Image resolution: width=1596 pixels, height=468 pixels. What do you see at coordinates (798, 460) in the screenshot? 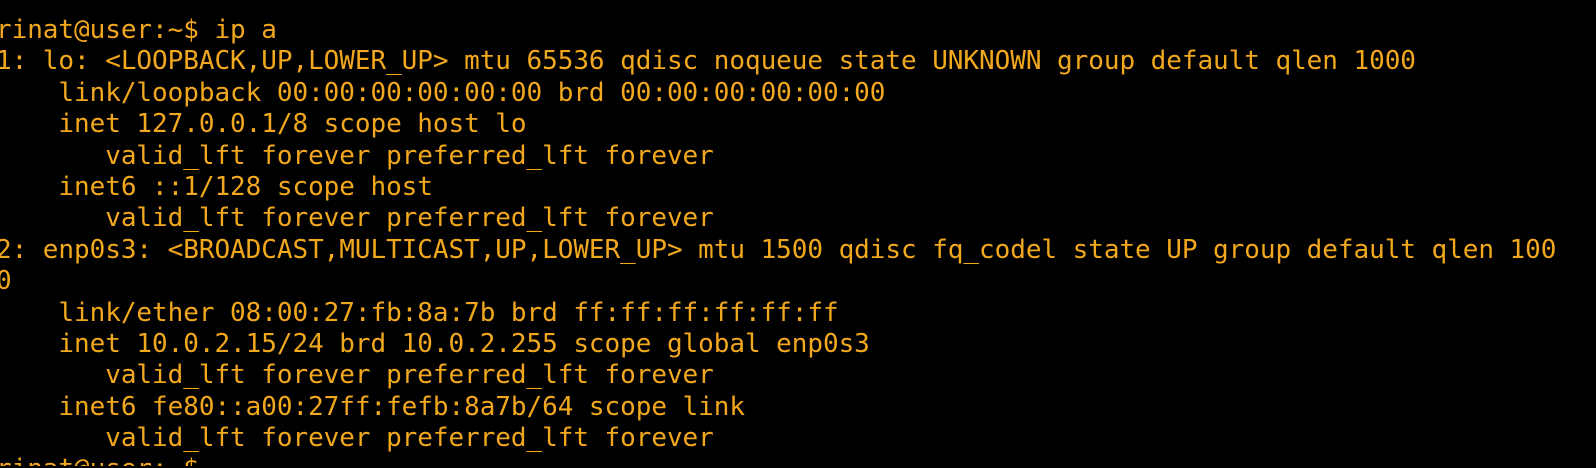
I see `next-prompt-line: rinat@user:~$` at bounding box center [798, 460].